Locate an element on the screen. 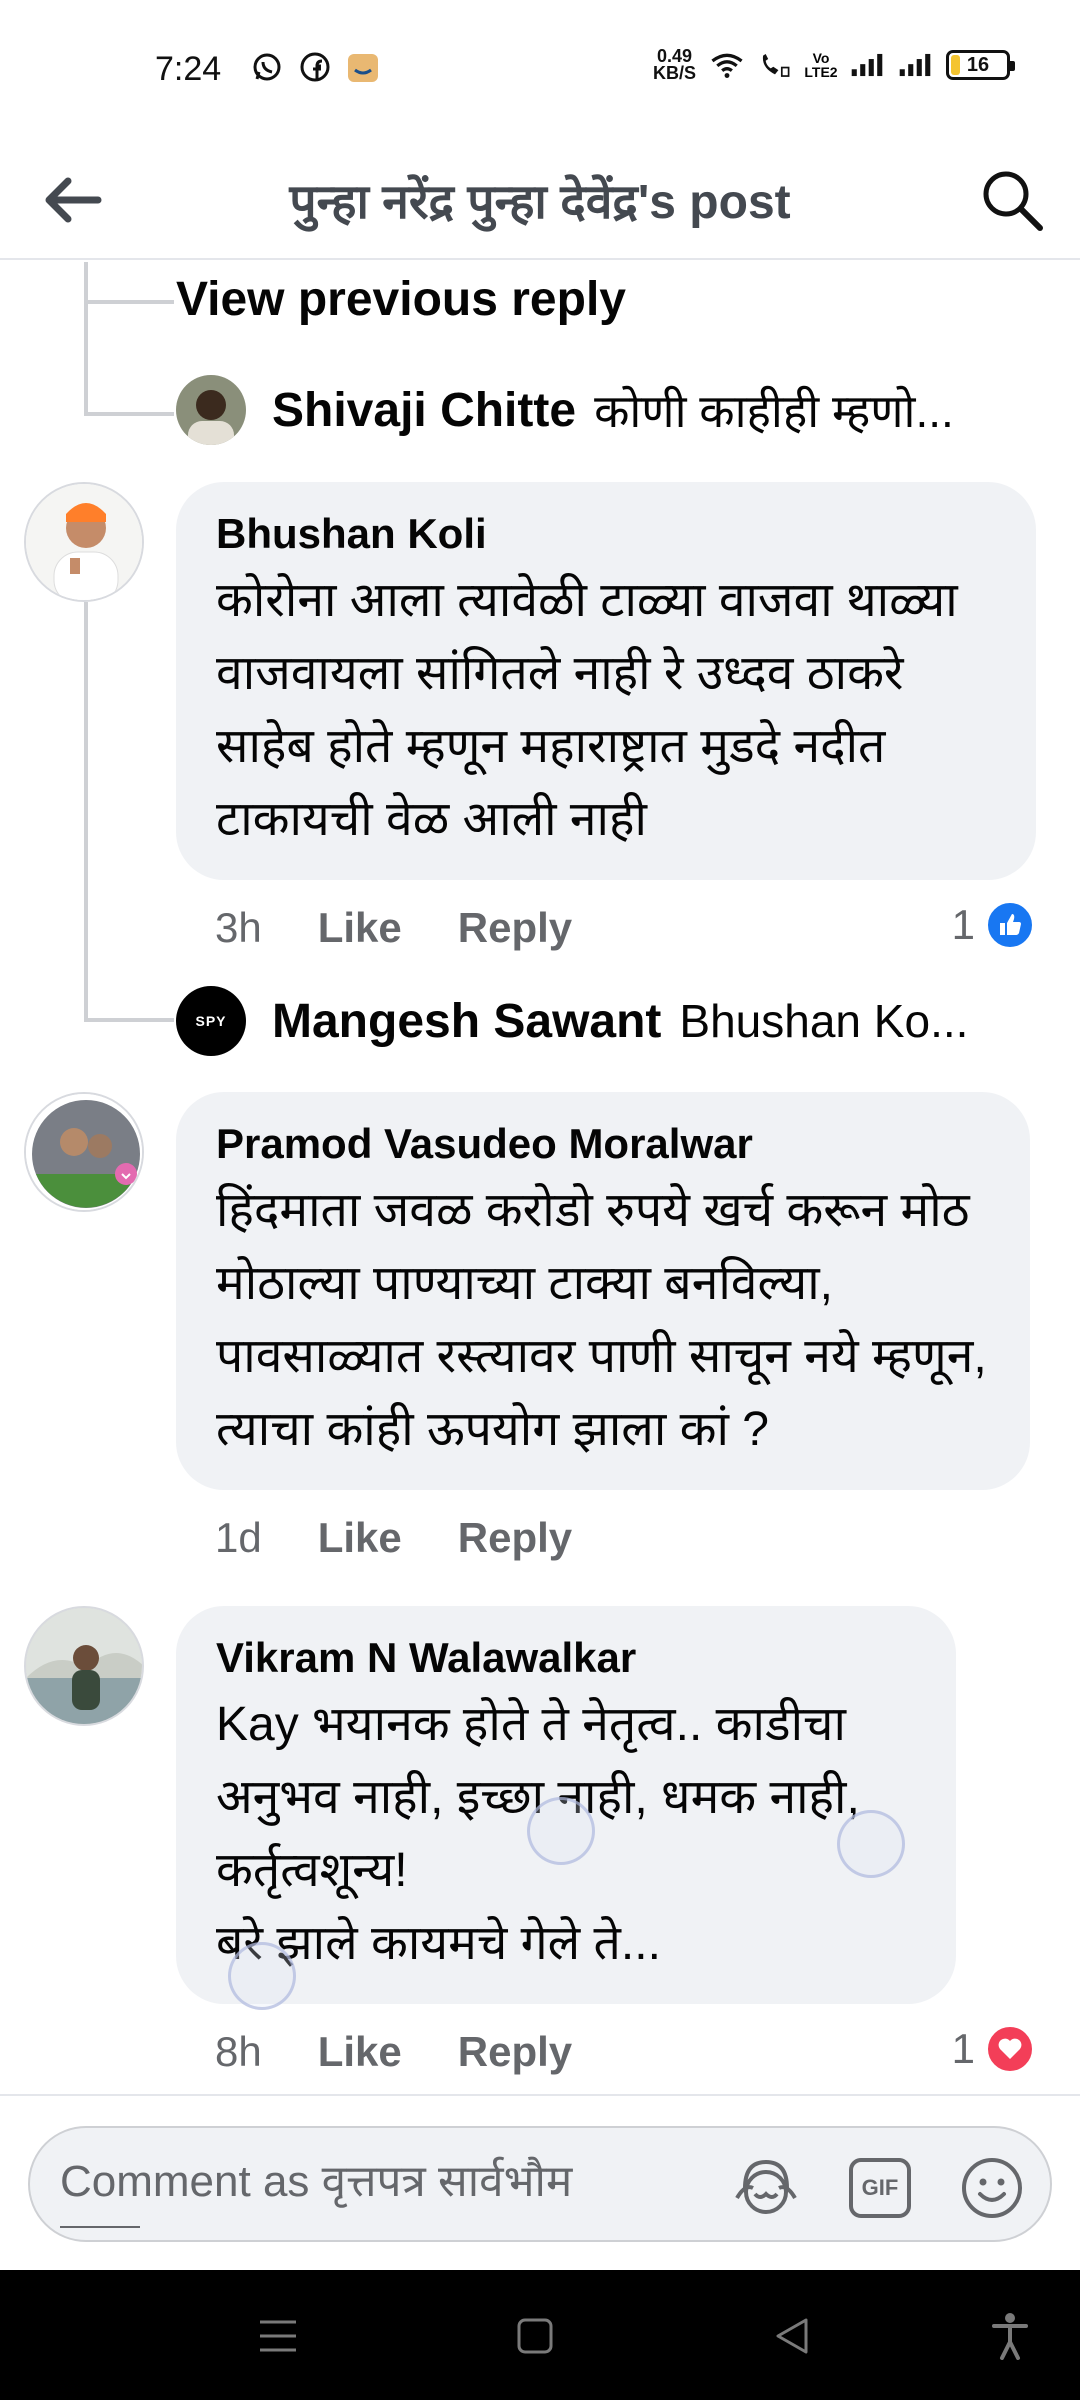 Image resolution: width=1080 pixels, height=2400 pixels. system-navigation-bar is located at coordinates (540, 2335).